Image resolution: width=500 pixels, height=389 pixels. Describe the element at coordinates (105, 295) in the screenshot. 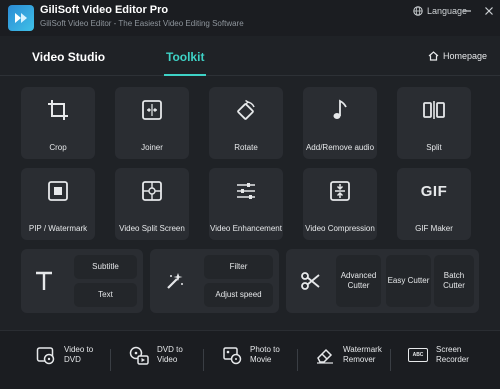

I see `text-button: Text` at that location.